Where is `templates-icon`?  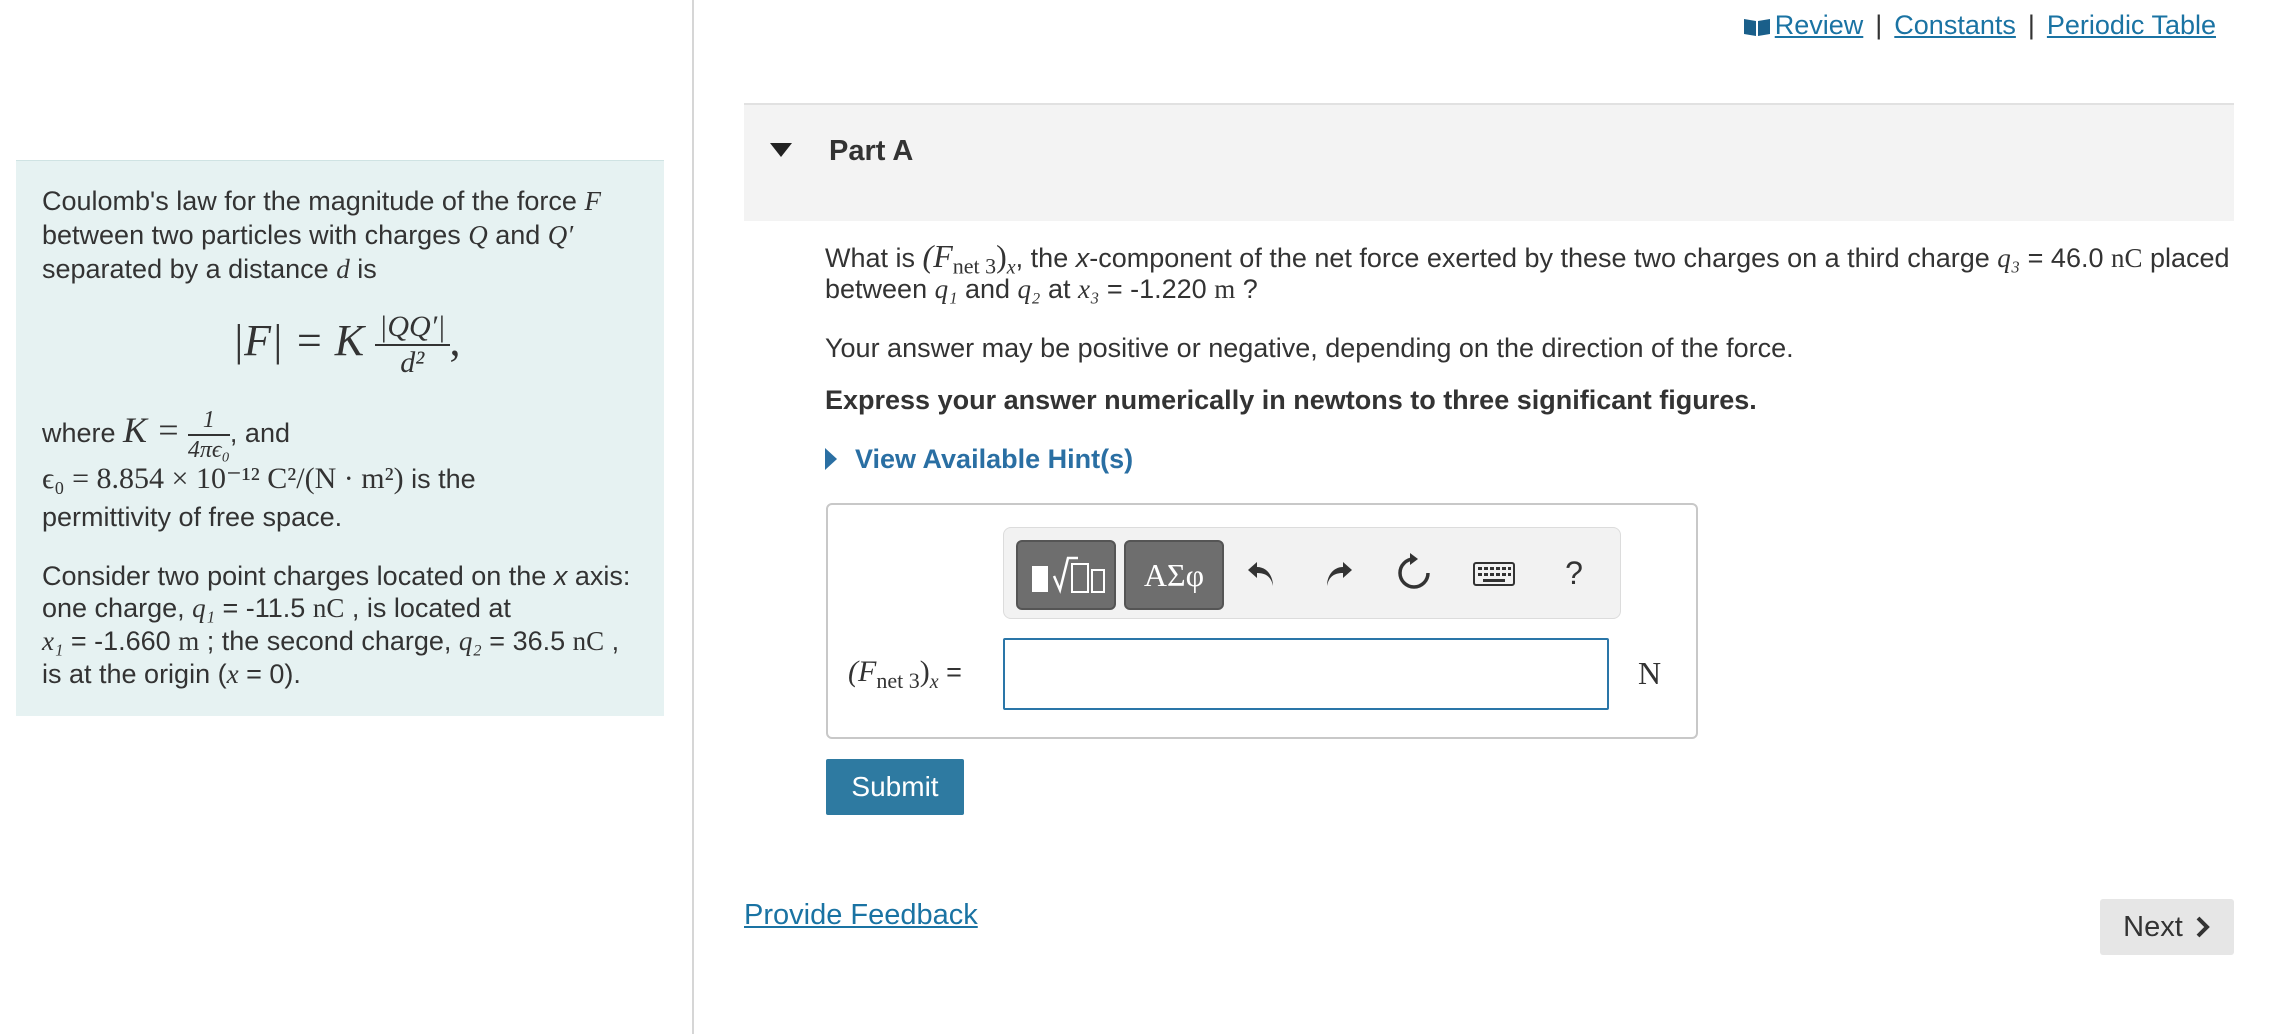
templates-icon is located at coordinates (1068, 575).